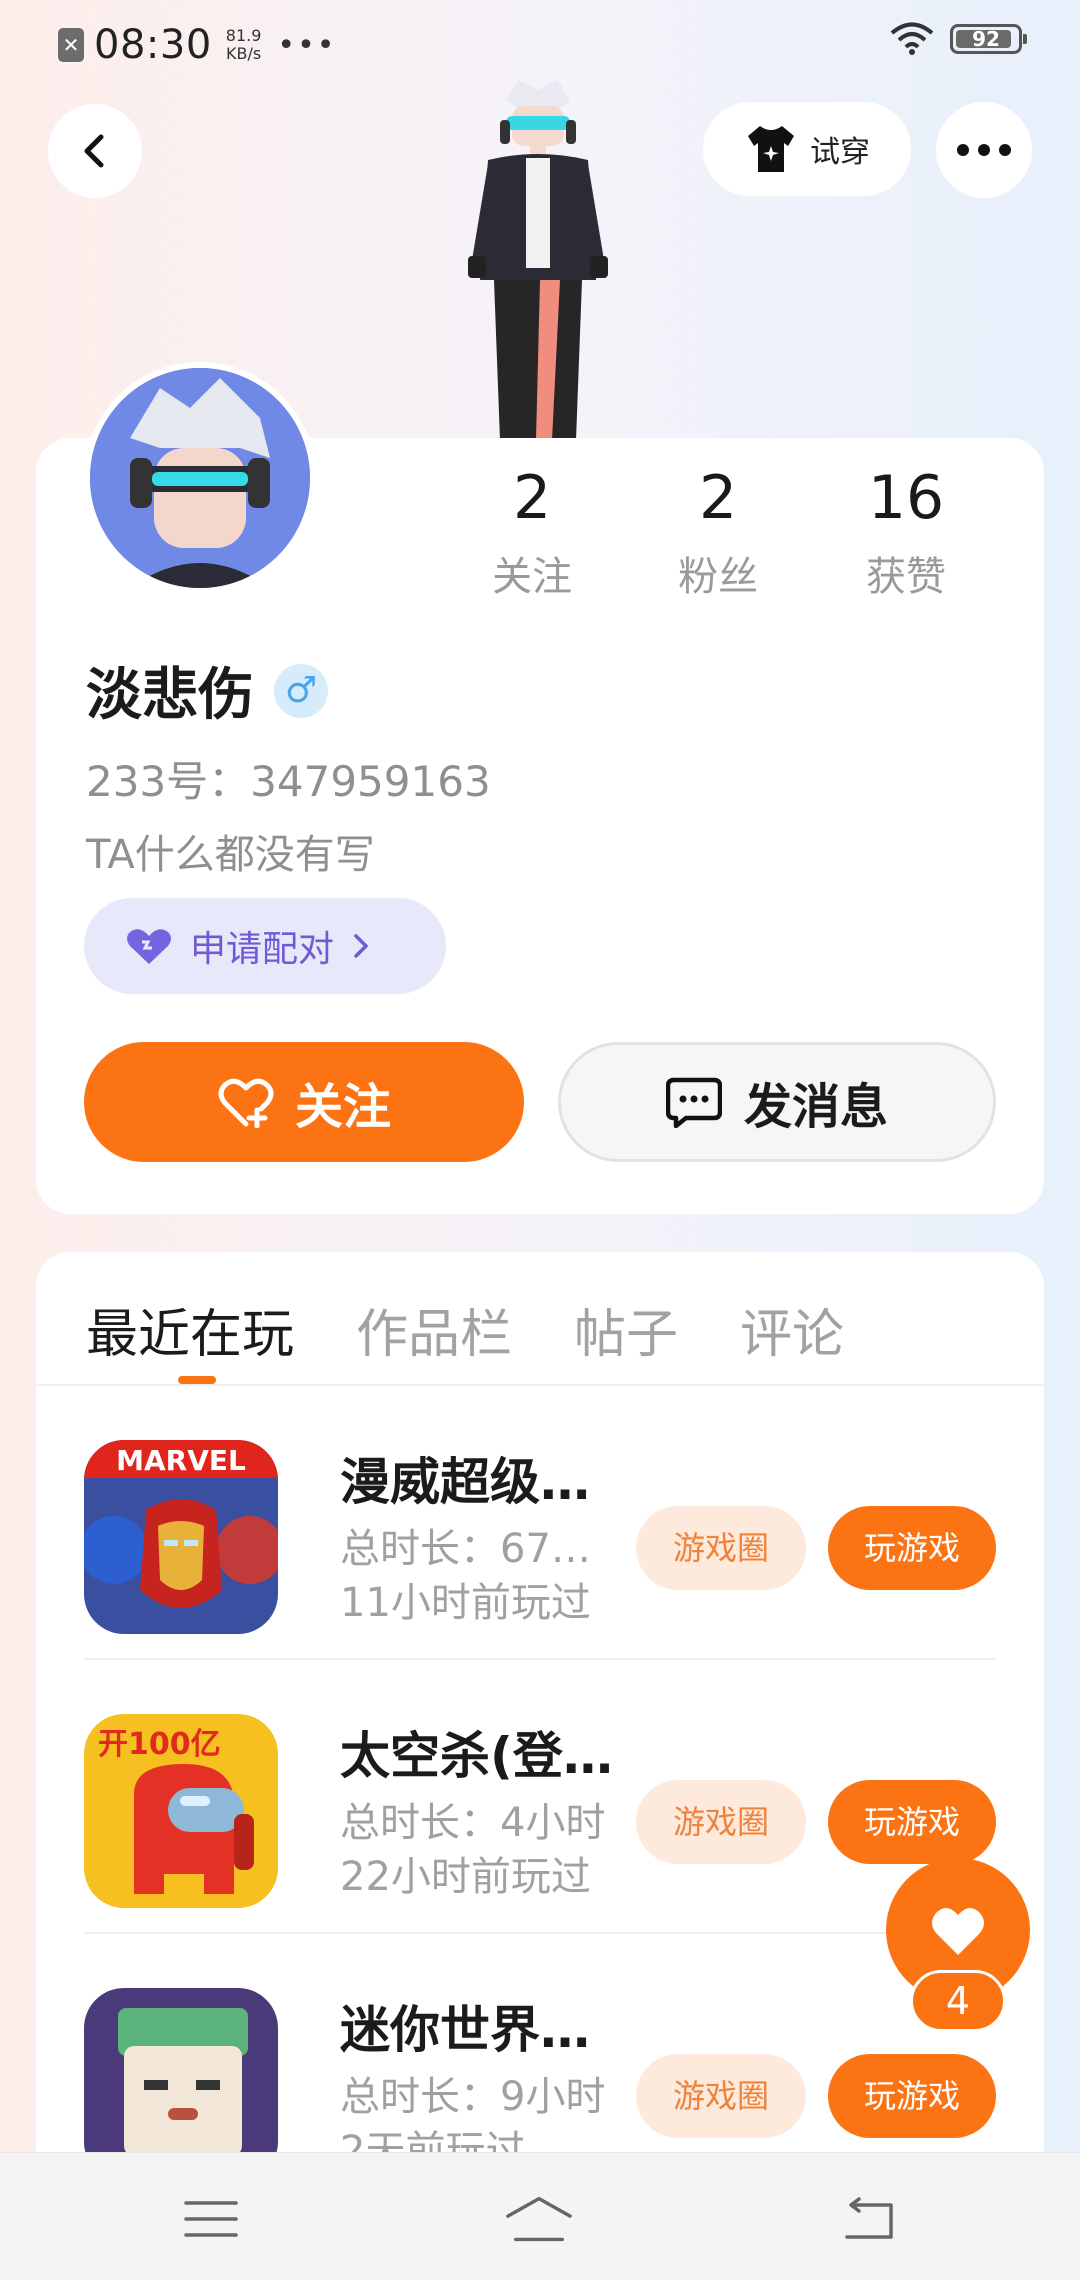  I want to click on game-icon-space-kill: 开100亿, so click(181, 1811).